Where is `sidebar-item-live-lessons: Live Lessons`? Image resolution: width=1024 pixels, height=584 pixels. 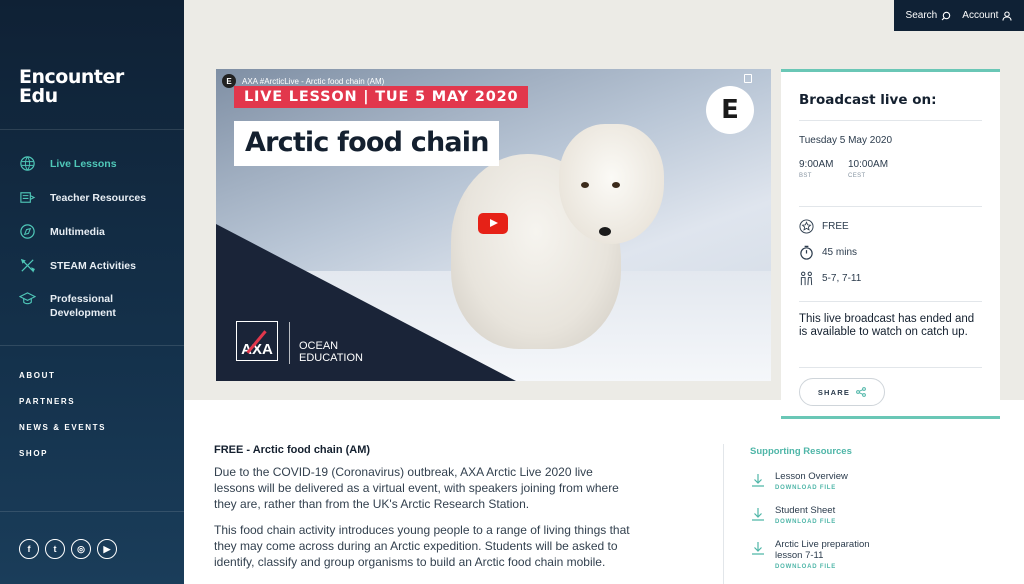
sidebar-item-live-lessons: Live Lessons is located at coordinates (68, 164).